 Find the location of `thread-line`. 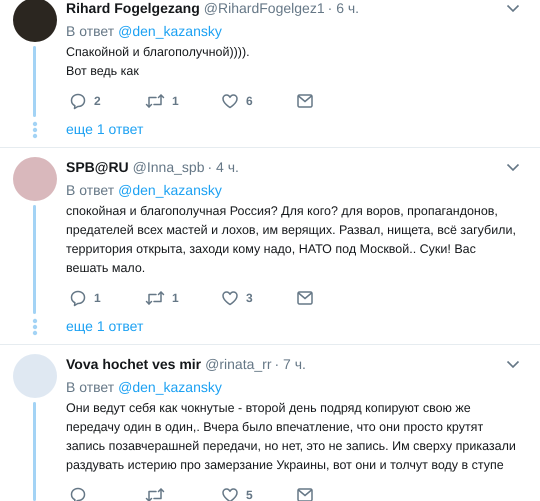

thread-line is located at coordinates (34, 81).